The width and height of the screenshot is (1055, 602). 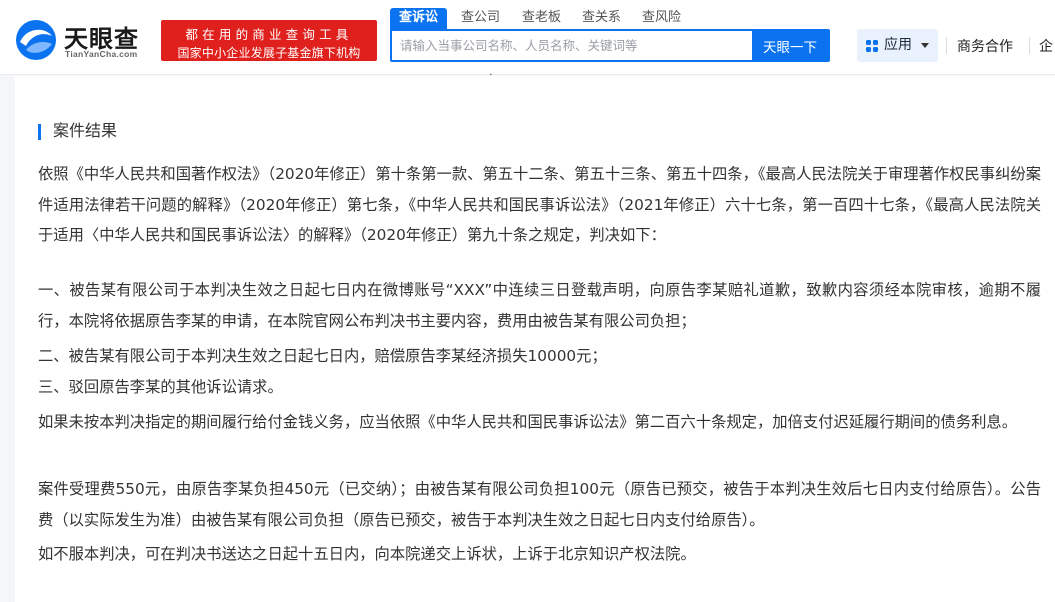 What do you see at coordinates (1046, 46) in the screenshot?
I see `nav-enterprise: 企` at bounding box center [1046, 46].